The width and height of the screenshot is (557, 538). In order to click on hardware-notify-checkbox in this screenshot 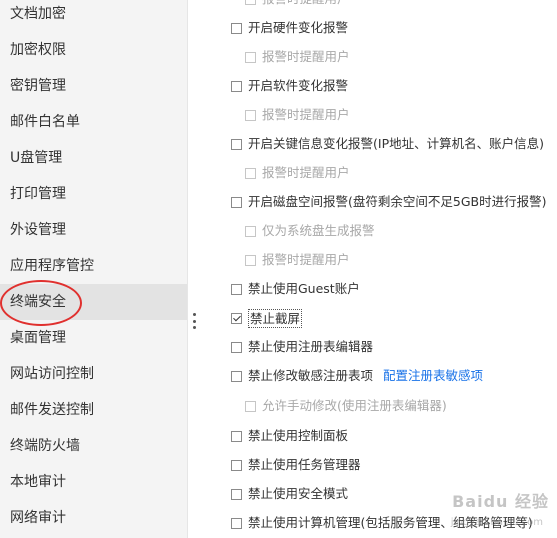, I will do `click(250, 57)`.